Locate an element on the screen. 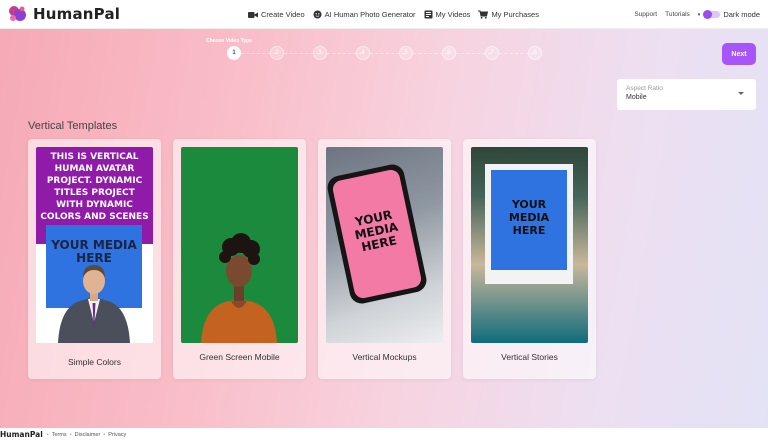  nav-ai-photo-generator: AI Human Photo Generator is located at coordinates (364, 14).